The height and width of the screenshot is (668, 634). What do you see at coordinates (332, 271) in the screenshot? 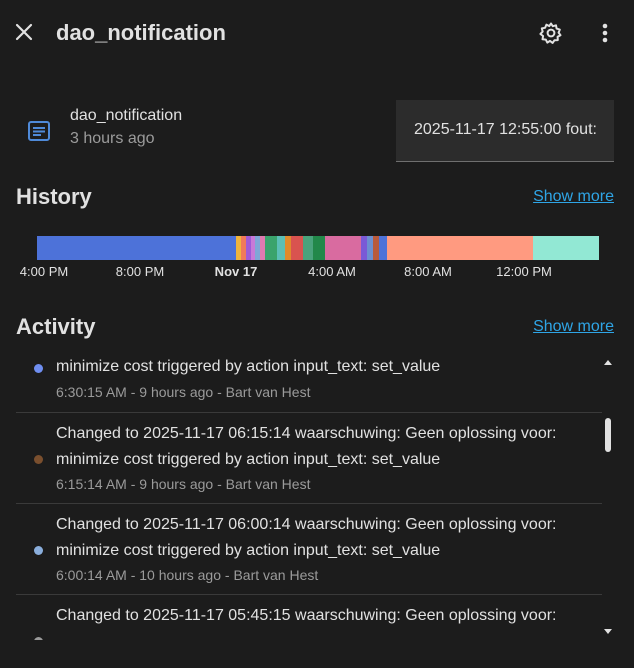
I see `time-label: 4:00 AM` at bounding box center [332, 271].